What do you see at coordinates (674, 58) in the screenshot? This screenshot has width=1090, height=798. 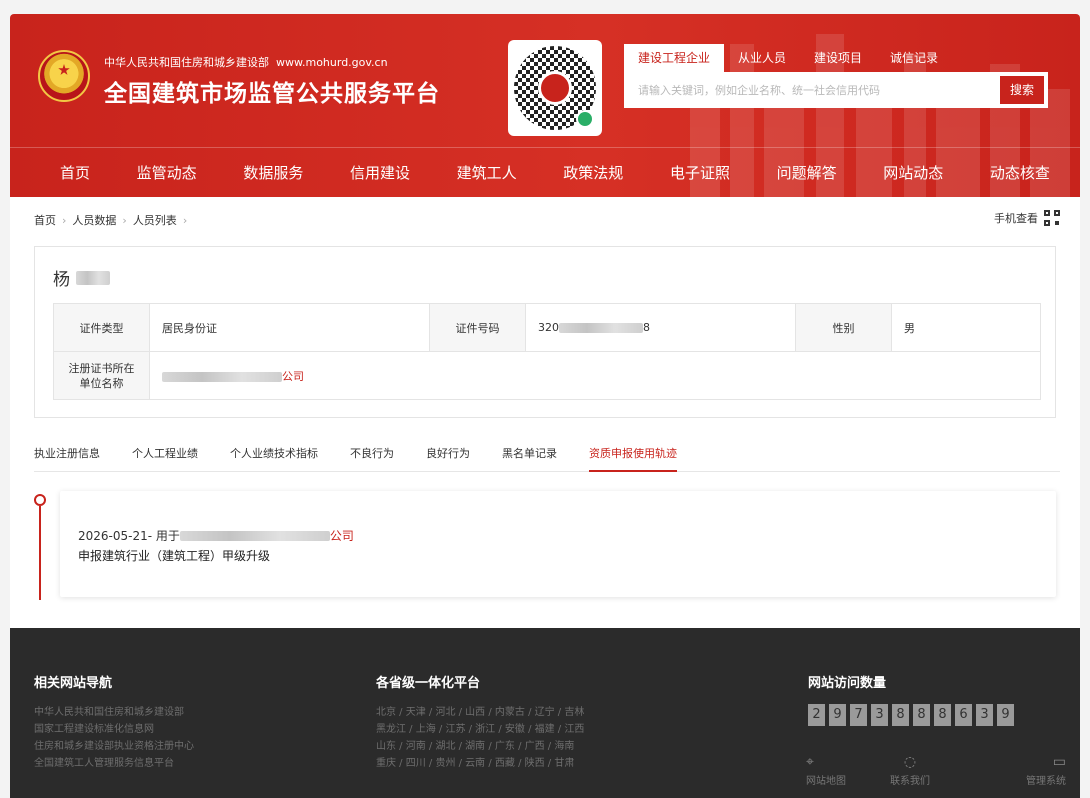 I see `search-tab-enterprise: 建设工程企业` at bounding box center [674, 58].